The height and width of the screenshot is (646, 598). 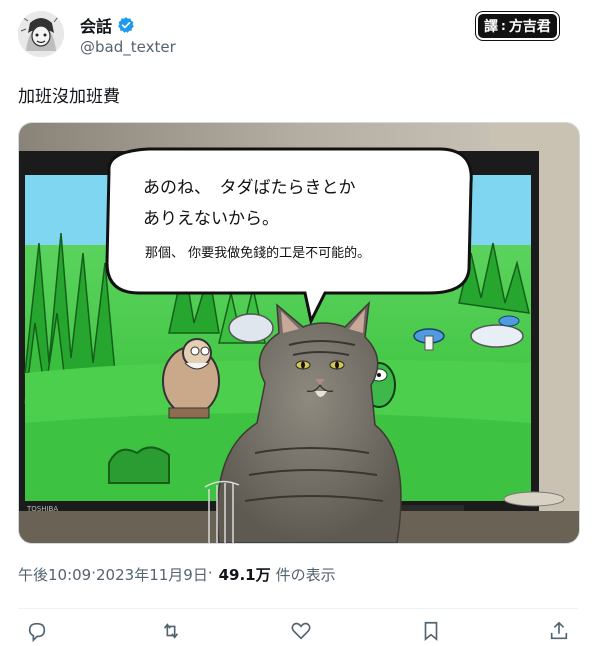 What do you see at coordinates (305, 575) in the screenshot?
I see `views-label: 件の表示` at bounding box center [305, 575].